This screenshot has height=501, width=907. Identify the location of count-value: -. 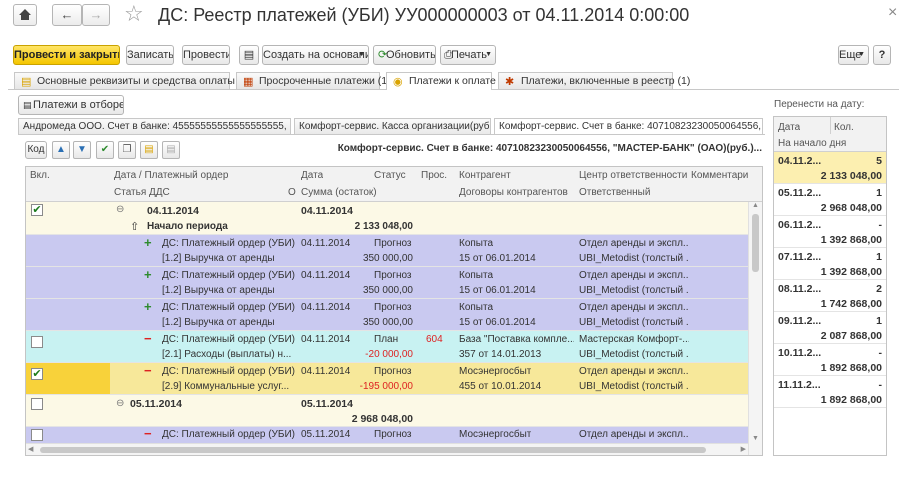
(880, 385).